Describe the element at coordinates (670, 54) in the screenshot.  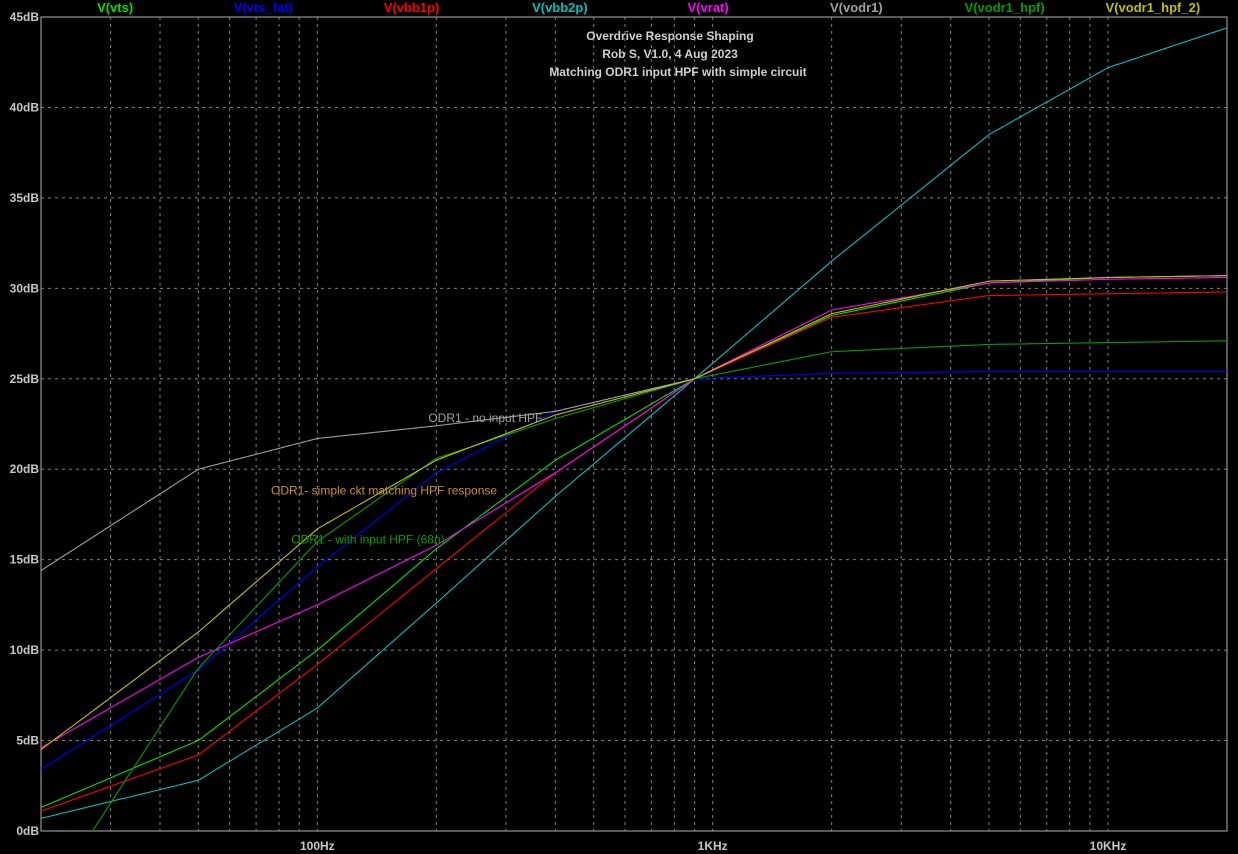
I see `title-line: Rob S, V1.0, 4 Aug 2023` at that location.